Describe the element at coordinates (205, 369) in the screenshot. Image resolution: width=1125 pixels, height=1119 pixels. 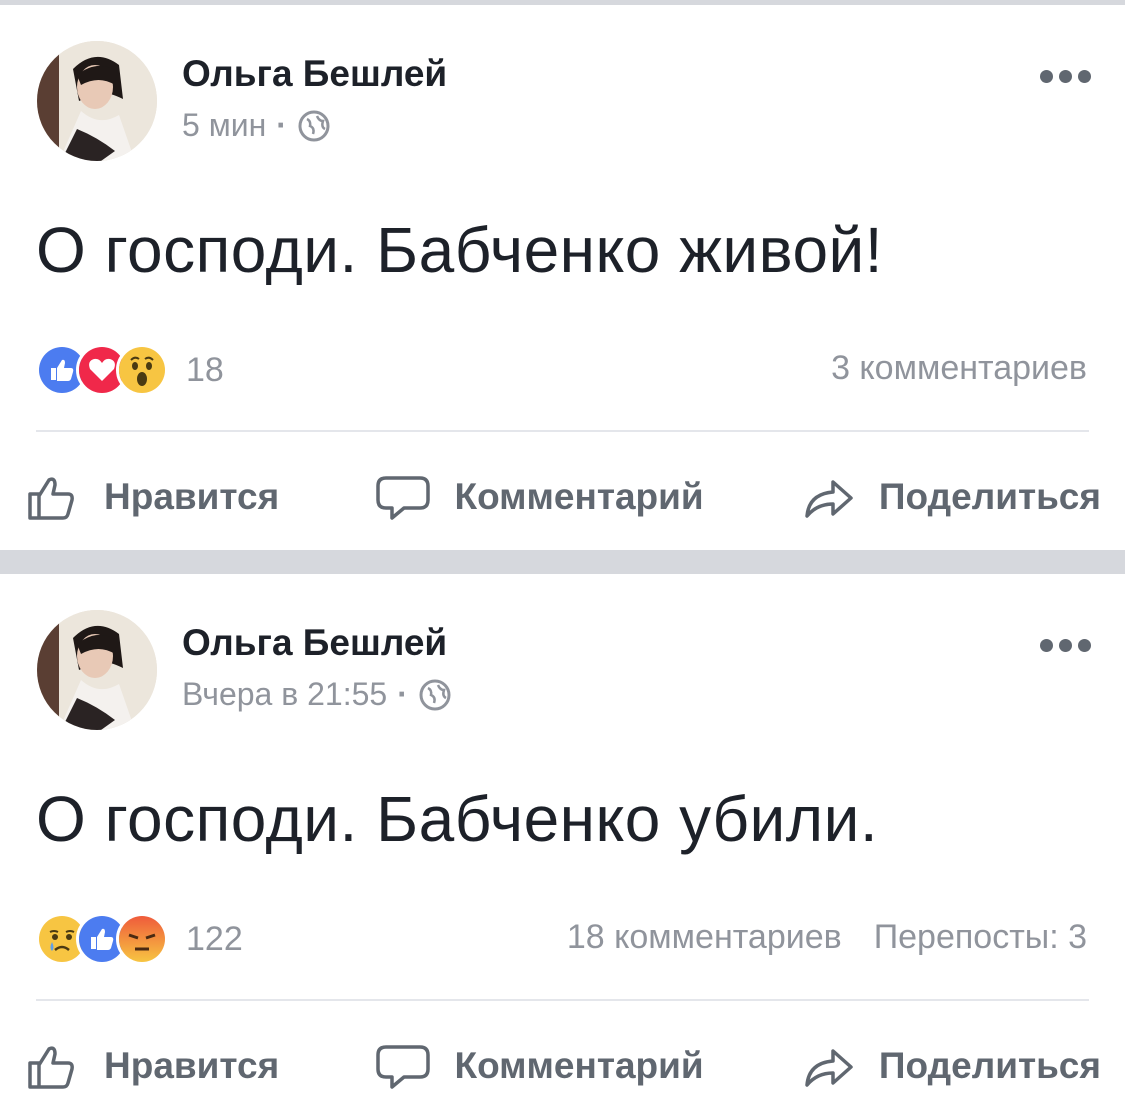
I see `reaction-count: 18` at that location.